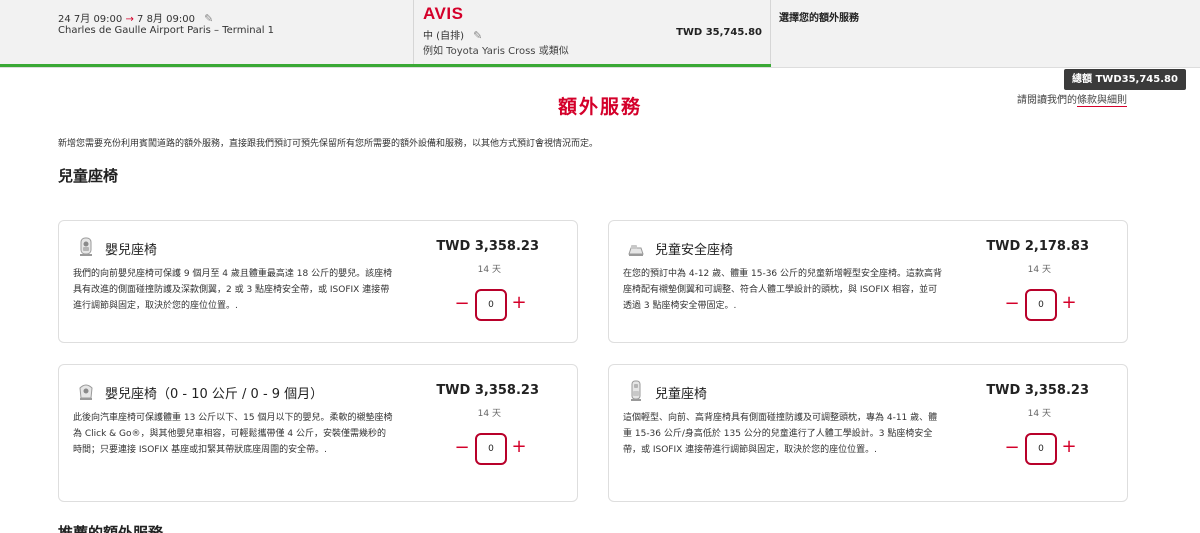 Image resolution: width=1200 pixels, height=533 pixels. What do you see at coordinates (1082, 79) in the screenshot?
I see `total-label: 總額` at bounding box center [1082, 79].